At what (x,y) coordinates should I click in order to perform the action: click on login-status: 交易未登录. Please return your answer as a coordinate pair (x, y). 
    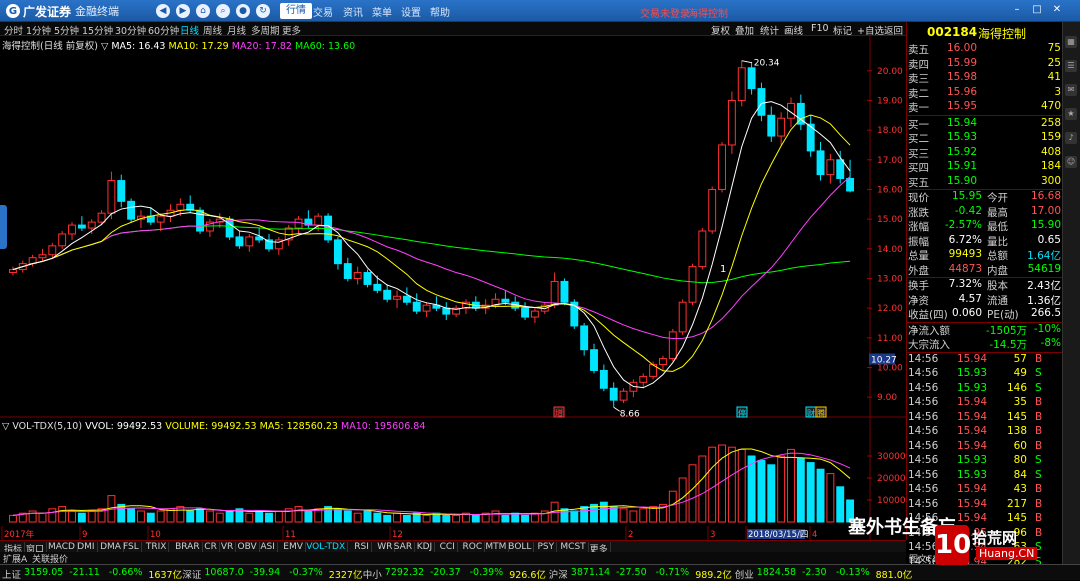
    Looking at the image, I should click on (665, 12).